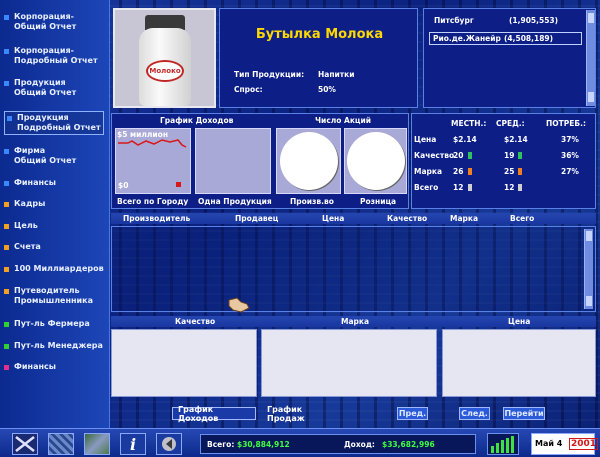  What do you see at coordinates (590, 58) in the screenshot?
I see `city-list-scrollbar` at bounding box center [590, 58].